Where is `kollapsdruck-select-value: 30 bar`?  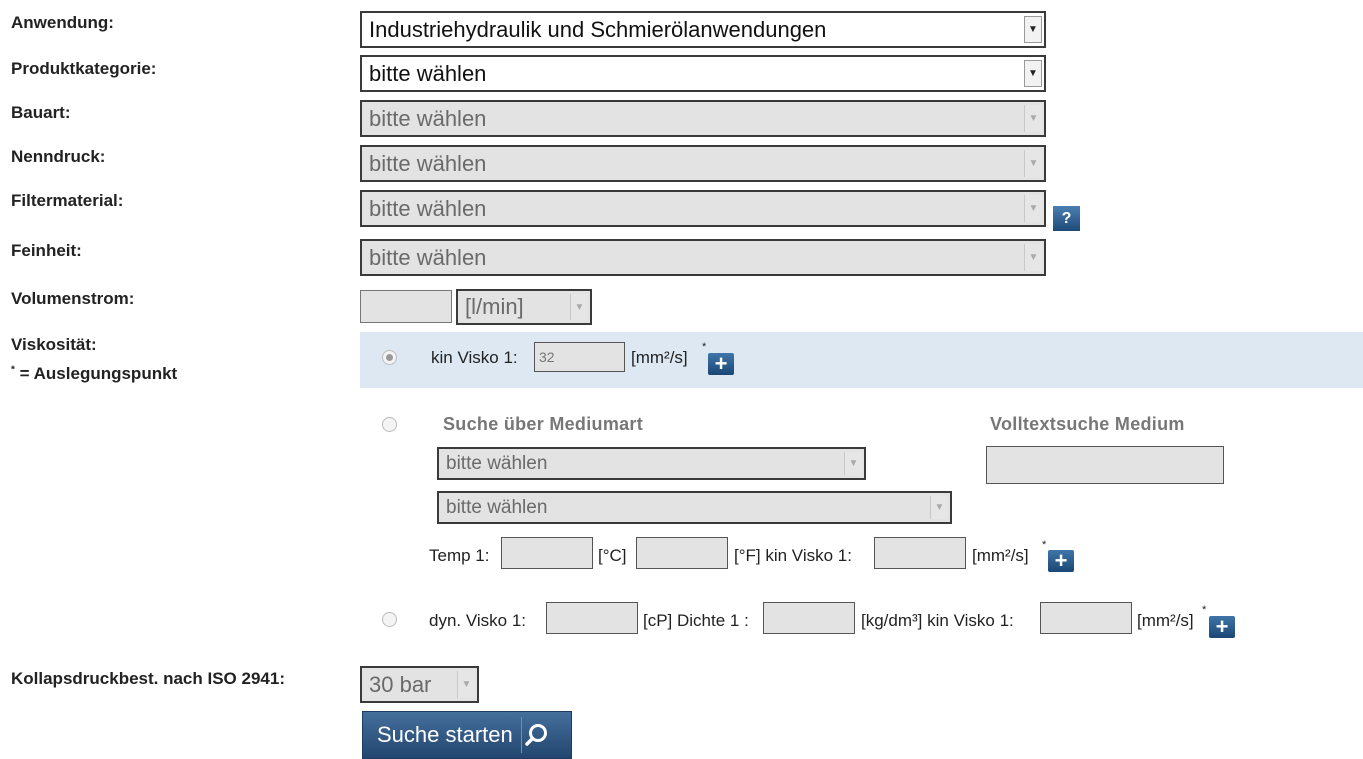 kollapsdruck-select-value: 30 bar is located at coordinates (400, 684).